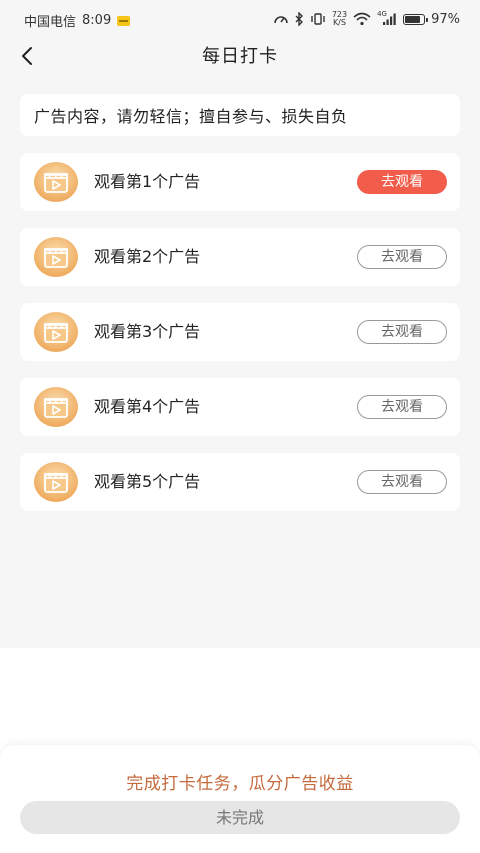  What do you see at coordinates (77, 20) in the screenshot?
I see `status-left: 中国电信 8:09` at bounding box center [77, 20].